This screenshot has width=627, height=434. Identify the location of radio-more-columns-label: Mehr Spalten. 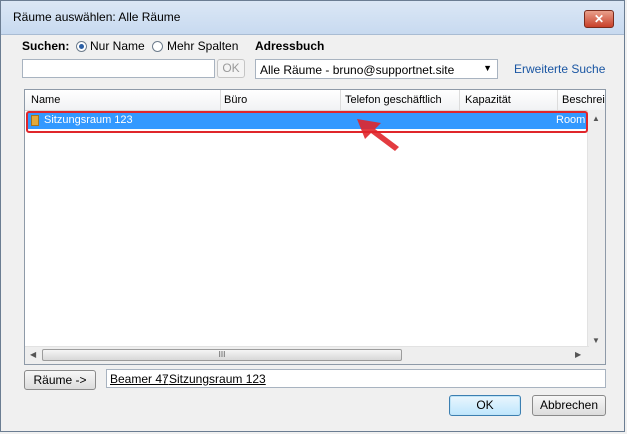
(202, 46).